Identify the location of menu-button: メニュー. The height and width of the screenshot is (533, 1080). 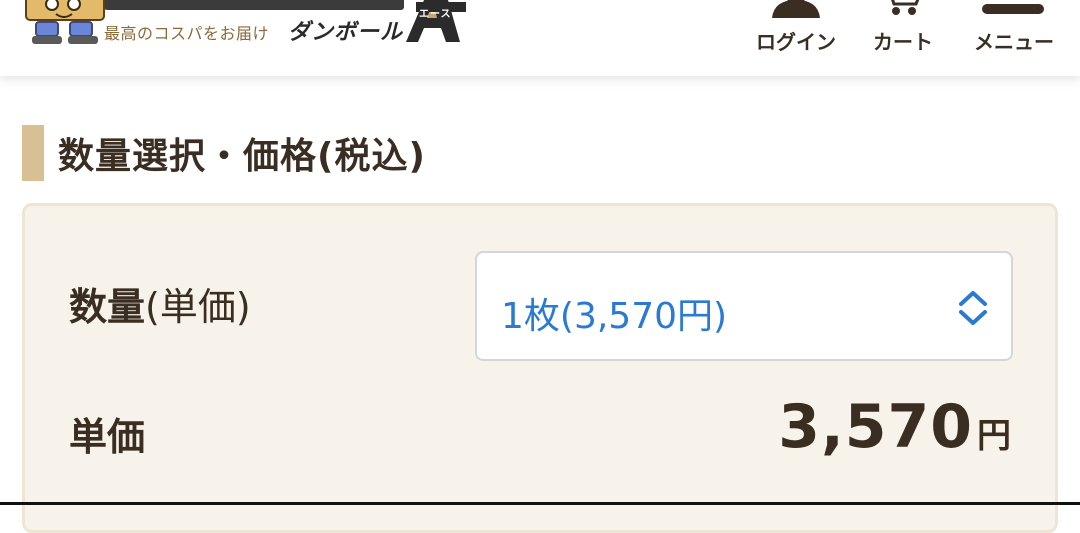
(1014, 38).